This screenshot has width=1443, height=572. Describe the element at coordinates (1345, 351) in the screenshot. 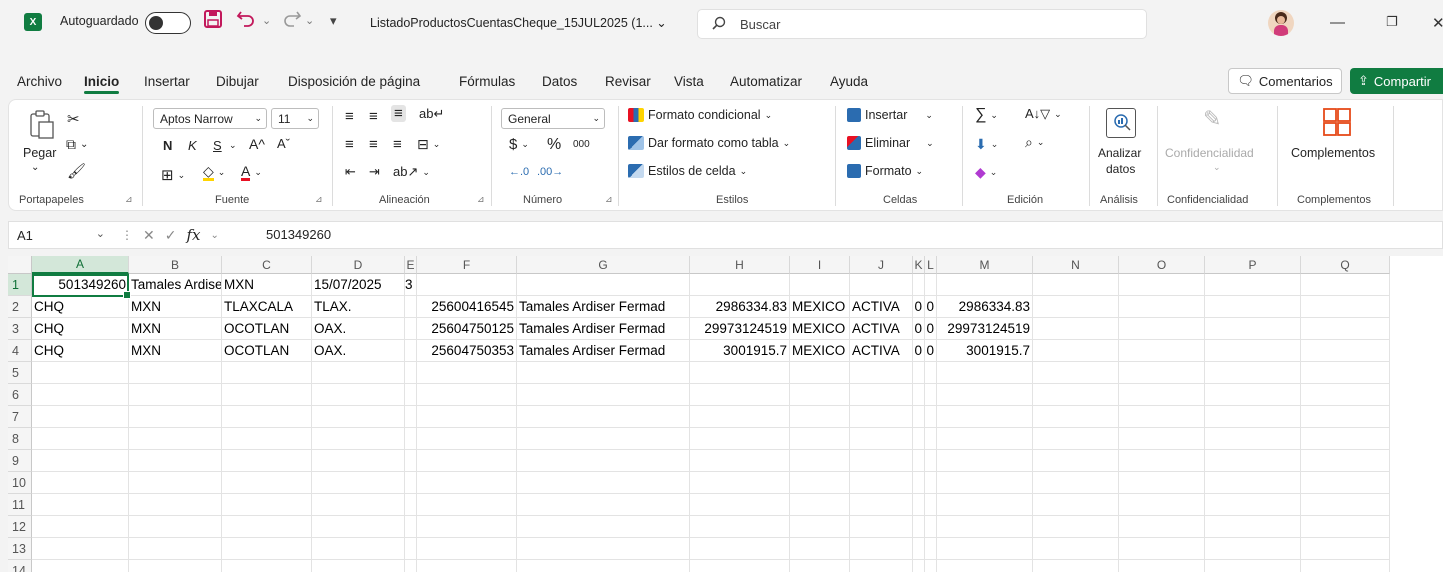

I see `cell-q4` at that location.